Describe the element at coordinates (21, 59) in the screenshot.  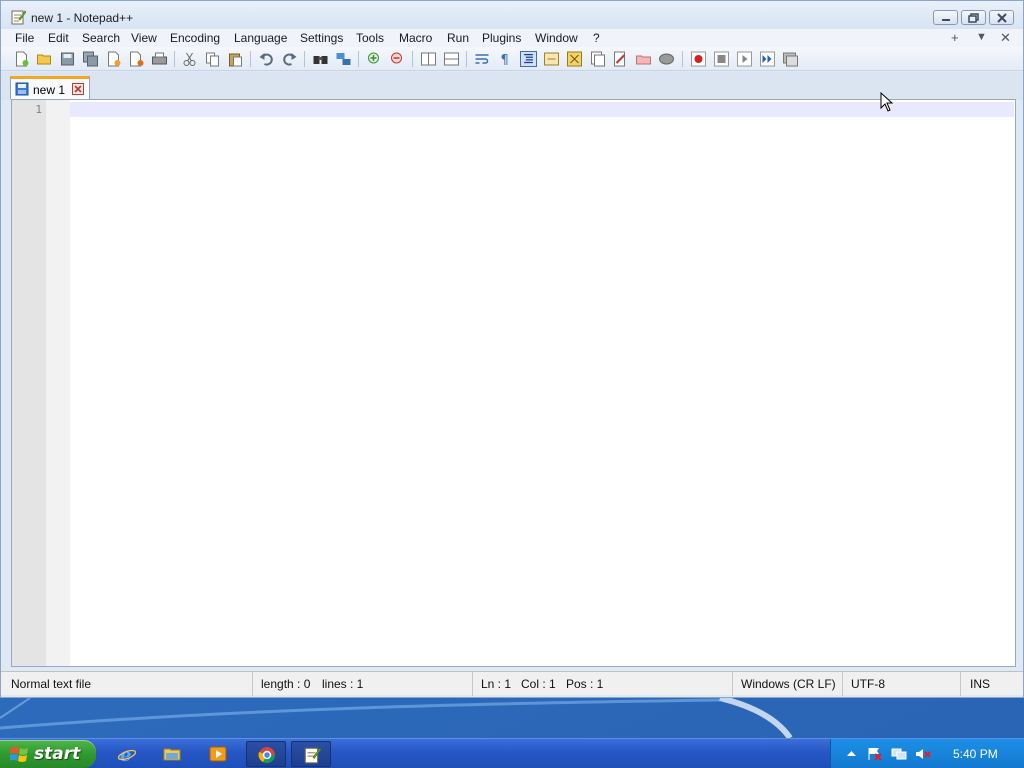
I see `new-file-icon` at that location.